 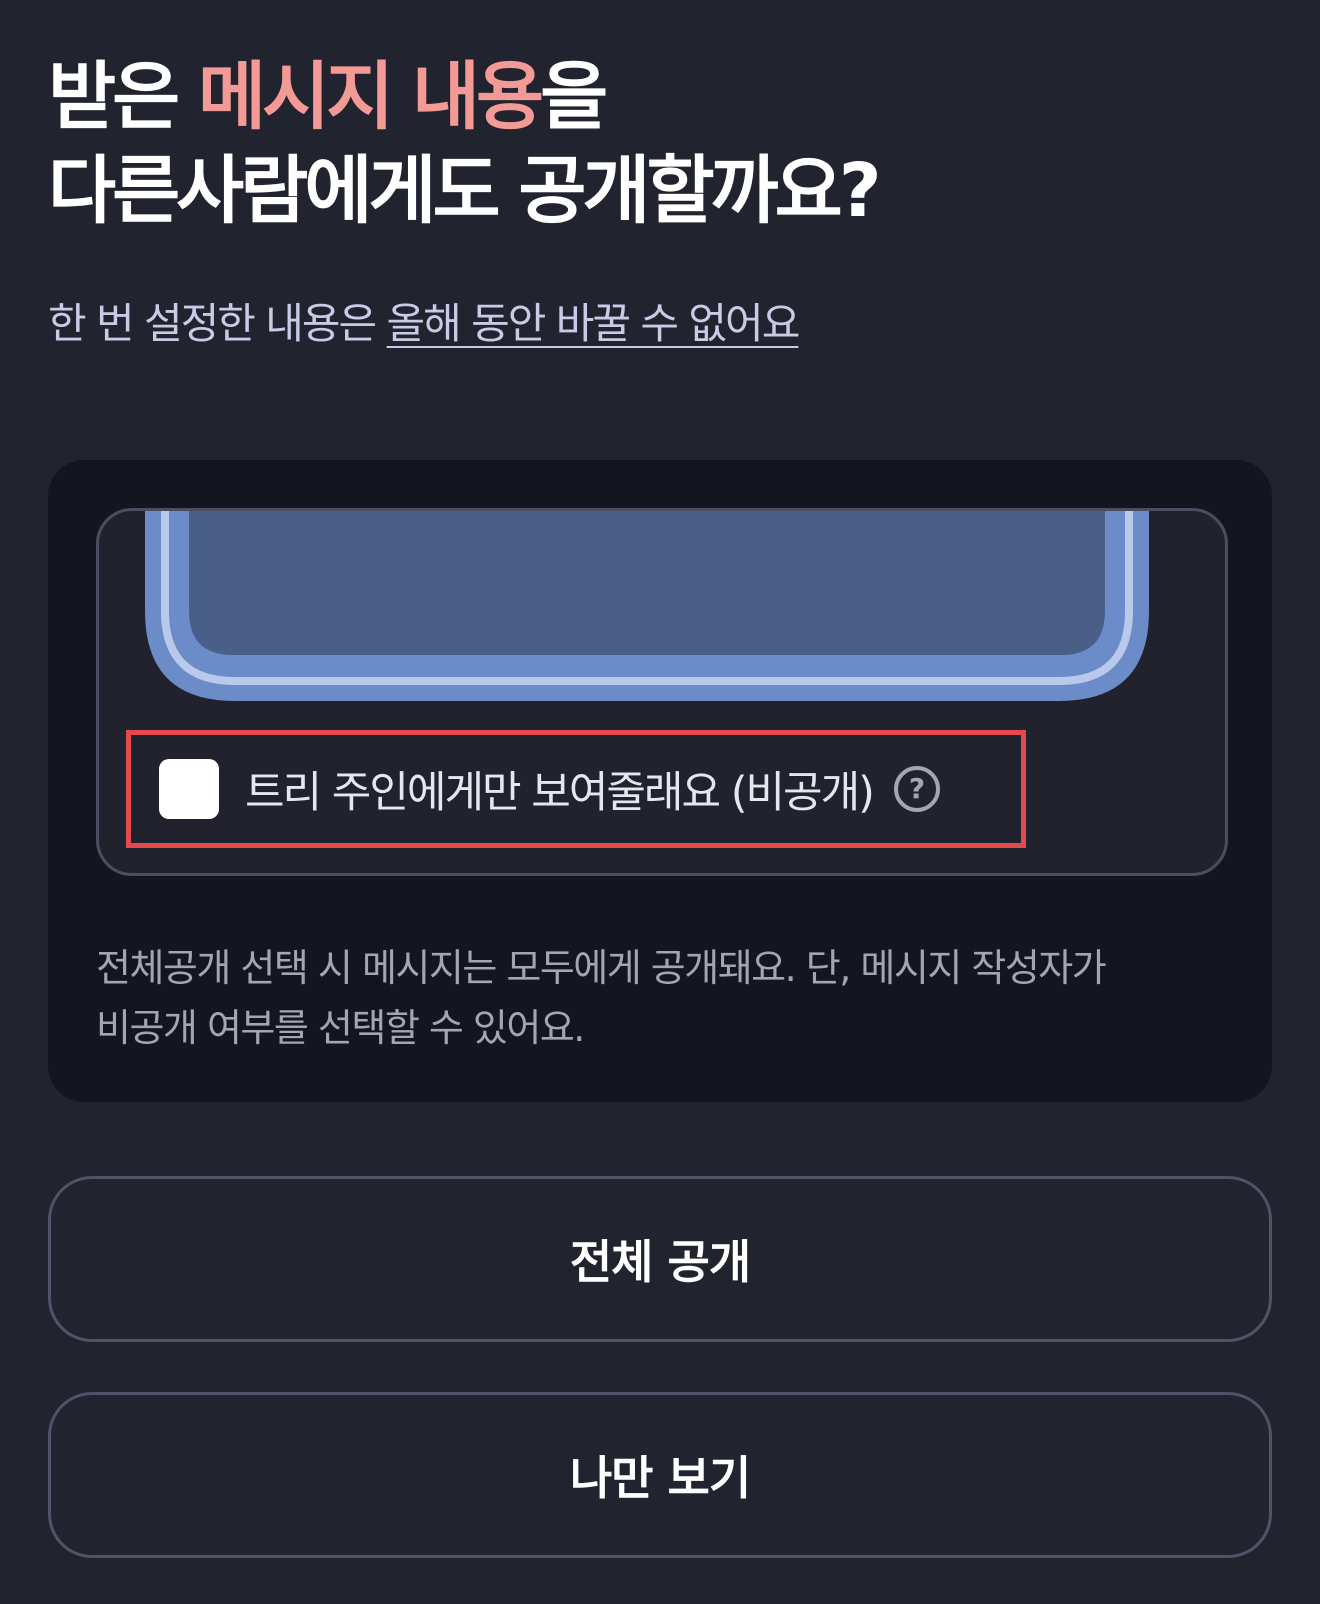 I want to click on subtitle-link: 올해 동안 바꿀 수 없어요, so click(x=594, y=323).